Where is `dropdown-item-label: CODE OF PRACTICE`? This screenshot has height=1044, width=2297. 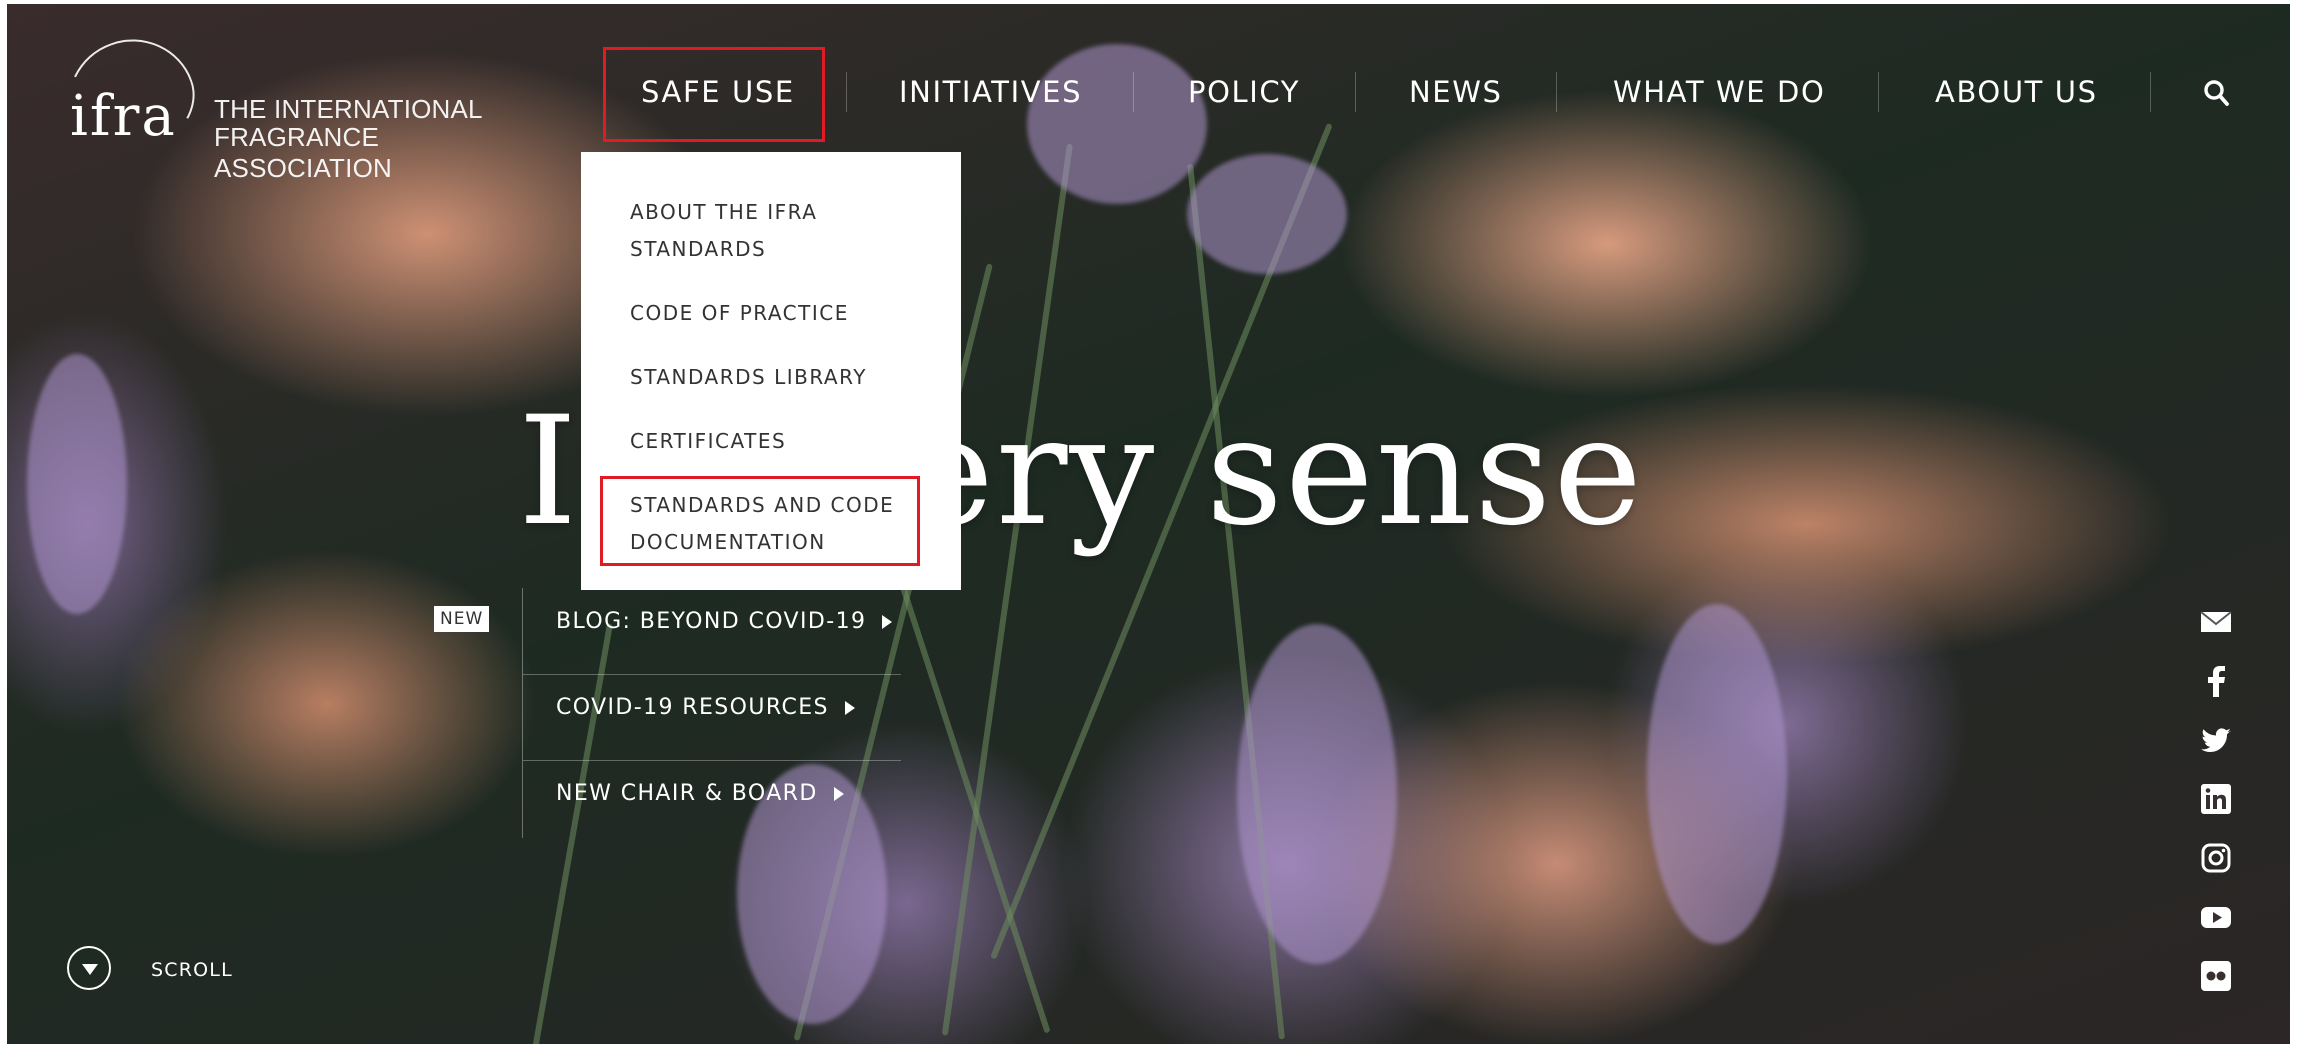 dropdown-item-label: CODE OF PRACTICE is located at coordinates (739, 313).